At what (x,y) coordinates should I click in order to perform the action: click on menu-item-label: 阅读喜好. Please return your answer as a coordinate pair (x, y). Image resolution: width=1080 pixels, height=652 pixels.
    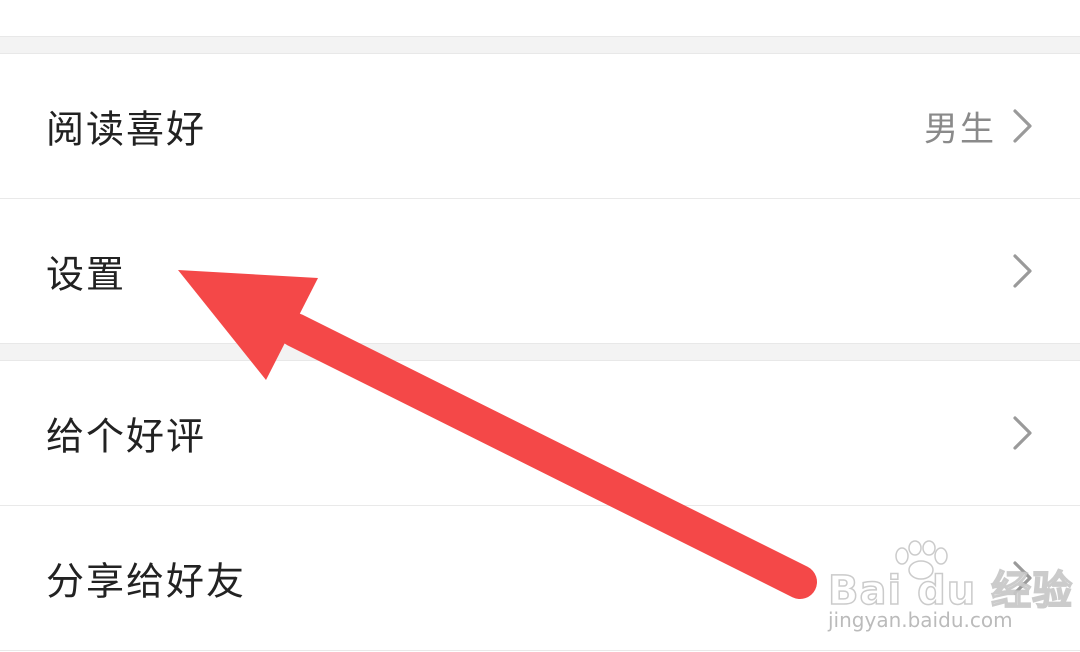
    Looking at the image, I should click on (126, 129).